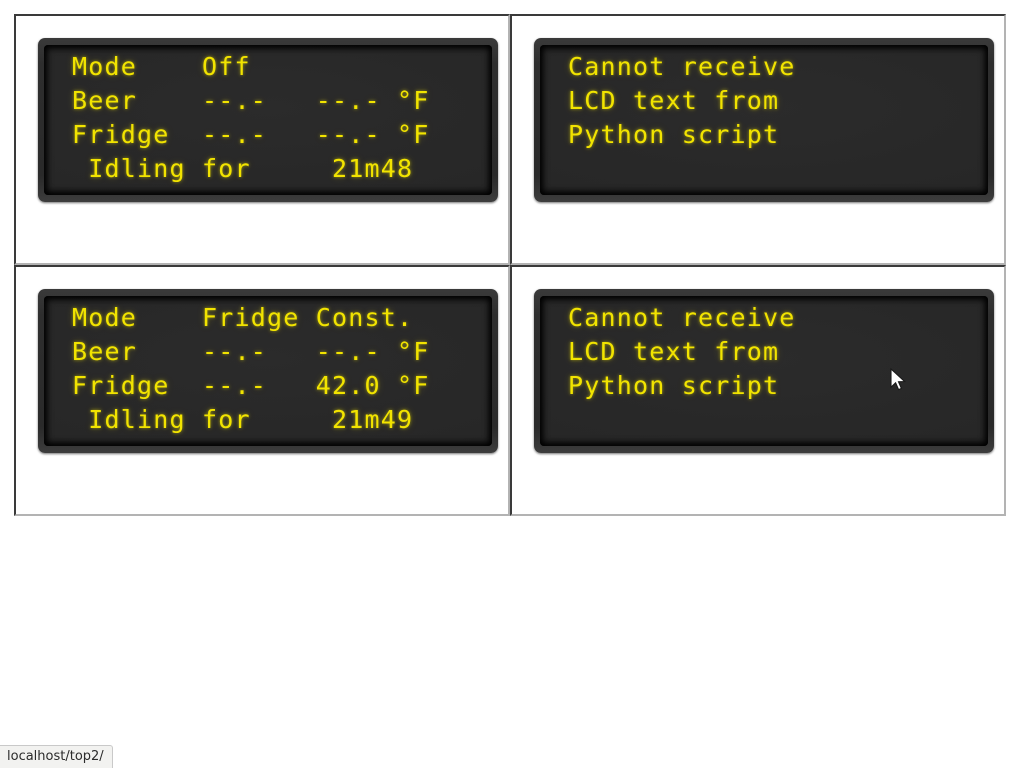 This screenshot has width=1024, height=768. Describe the element at coordinates (161, 66) in the screenshot. I see `lcd-line-1: Mode Off` at that location.